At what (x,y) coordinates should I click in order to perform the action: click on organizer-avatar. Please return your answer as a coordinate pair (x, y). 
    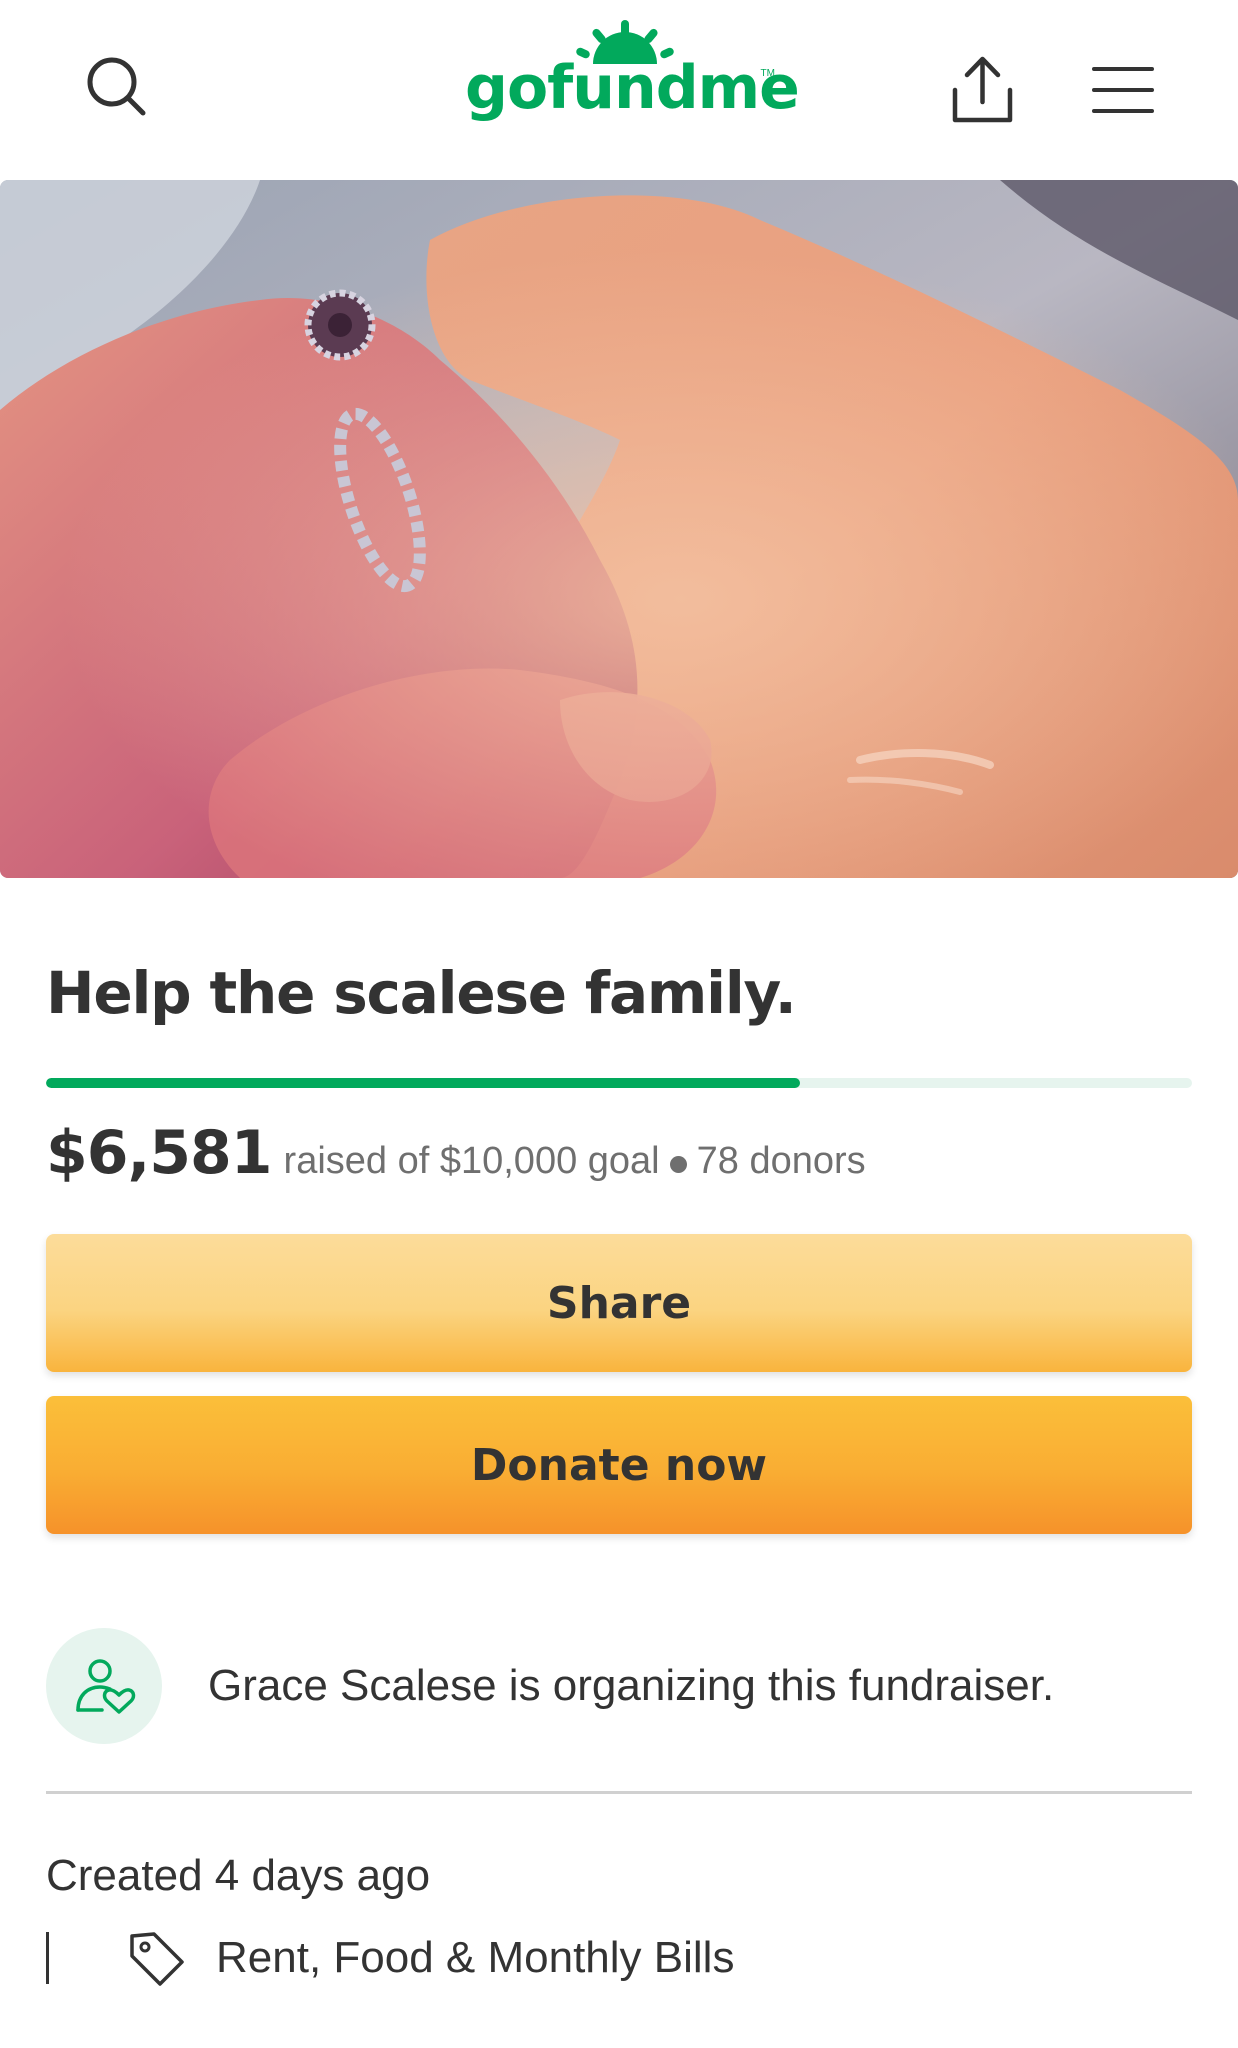
    Looking at the image, I should click on (104, 1686).